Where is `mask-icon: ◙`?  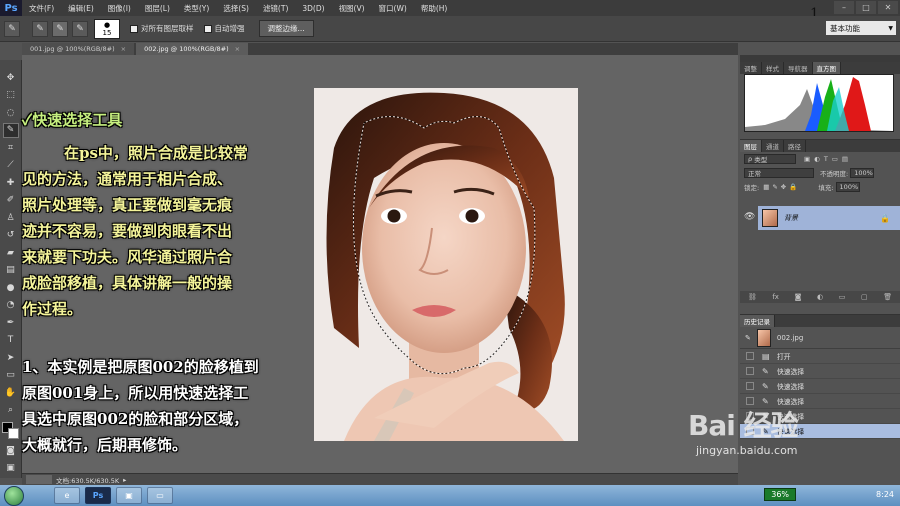 mask-icon: ◙ is located at coordinates (798, 297).